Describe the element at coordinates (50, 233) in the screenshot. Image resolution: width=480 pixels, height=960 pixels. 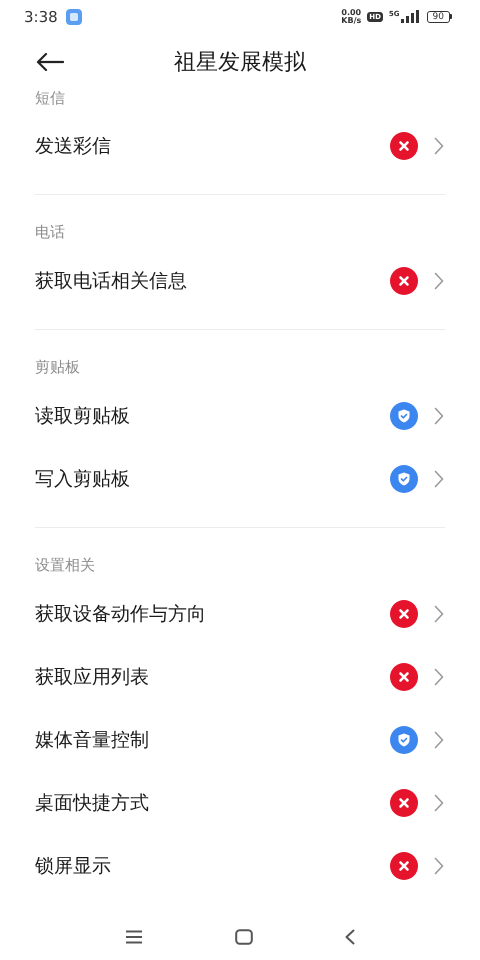
I see `section-heading: 电话` at that location.